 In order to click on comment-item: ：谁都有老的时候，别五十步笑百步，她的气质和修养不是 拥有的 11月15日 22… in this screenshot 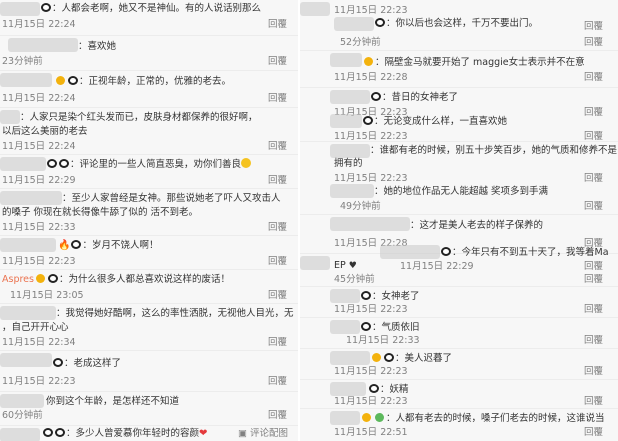, I will do `click(459, 164)`.